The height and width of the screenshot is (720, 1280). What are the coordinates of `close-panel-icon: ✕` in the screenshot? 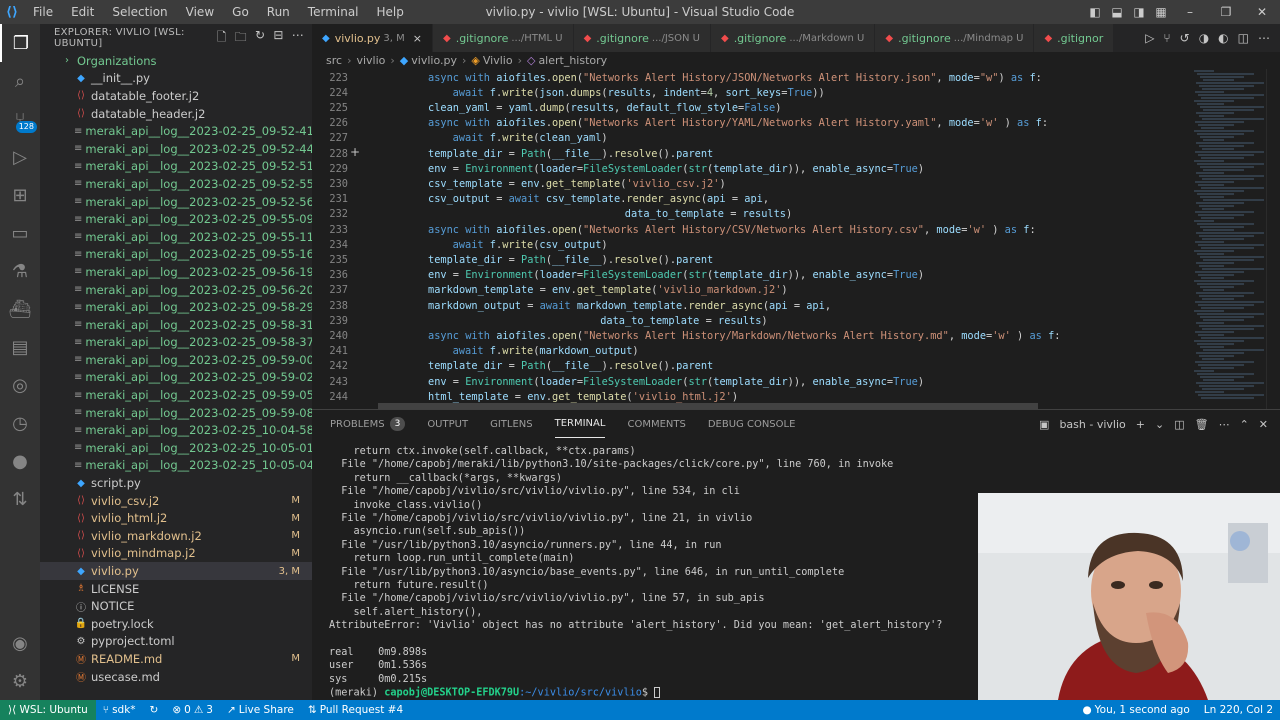 It's located at (1263, 424).